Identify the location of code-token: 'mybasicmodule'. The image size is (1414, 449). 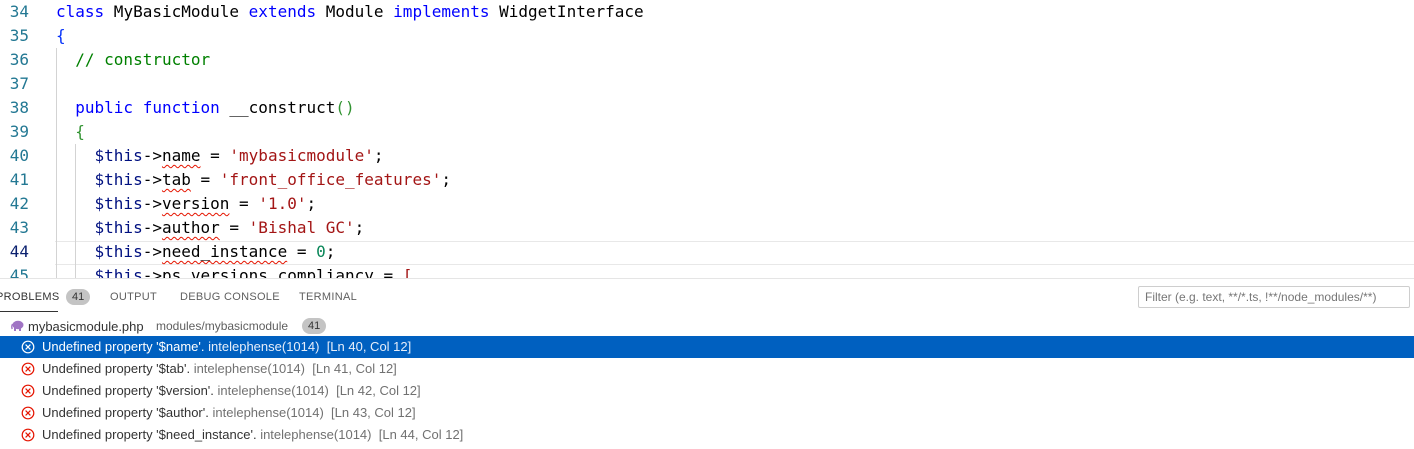
(301, 155).